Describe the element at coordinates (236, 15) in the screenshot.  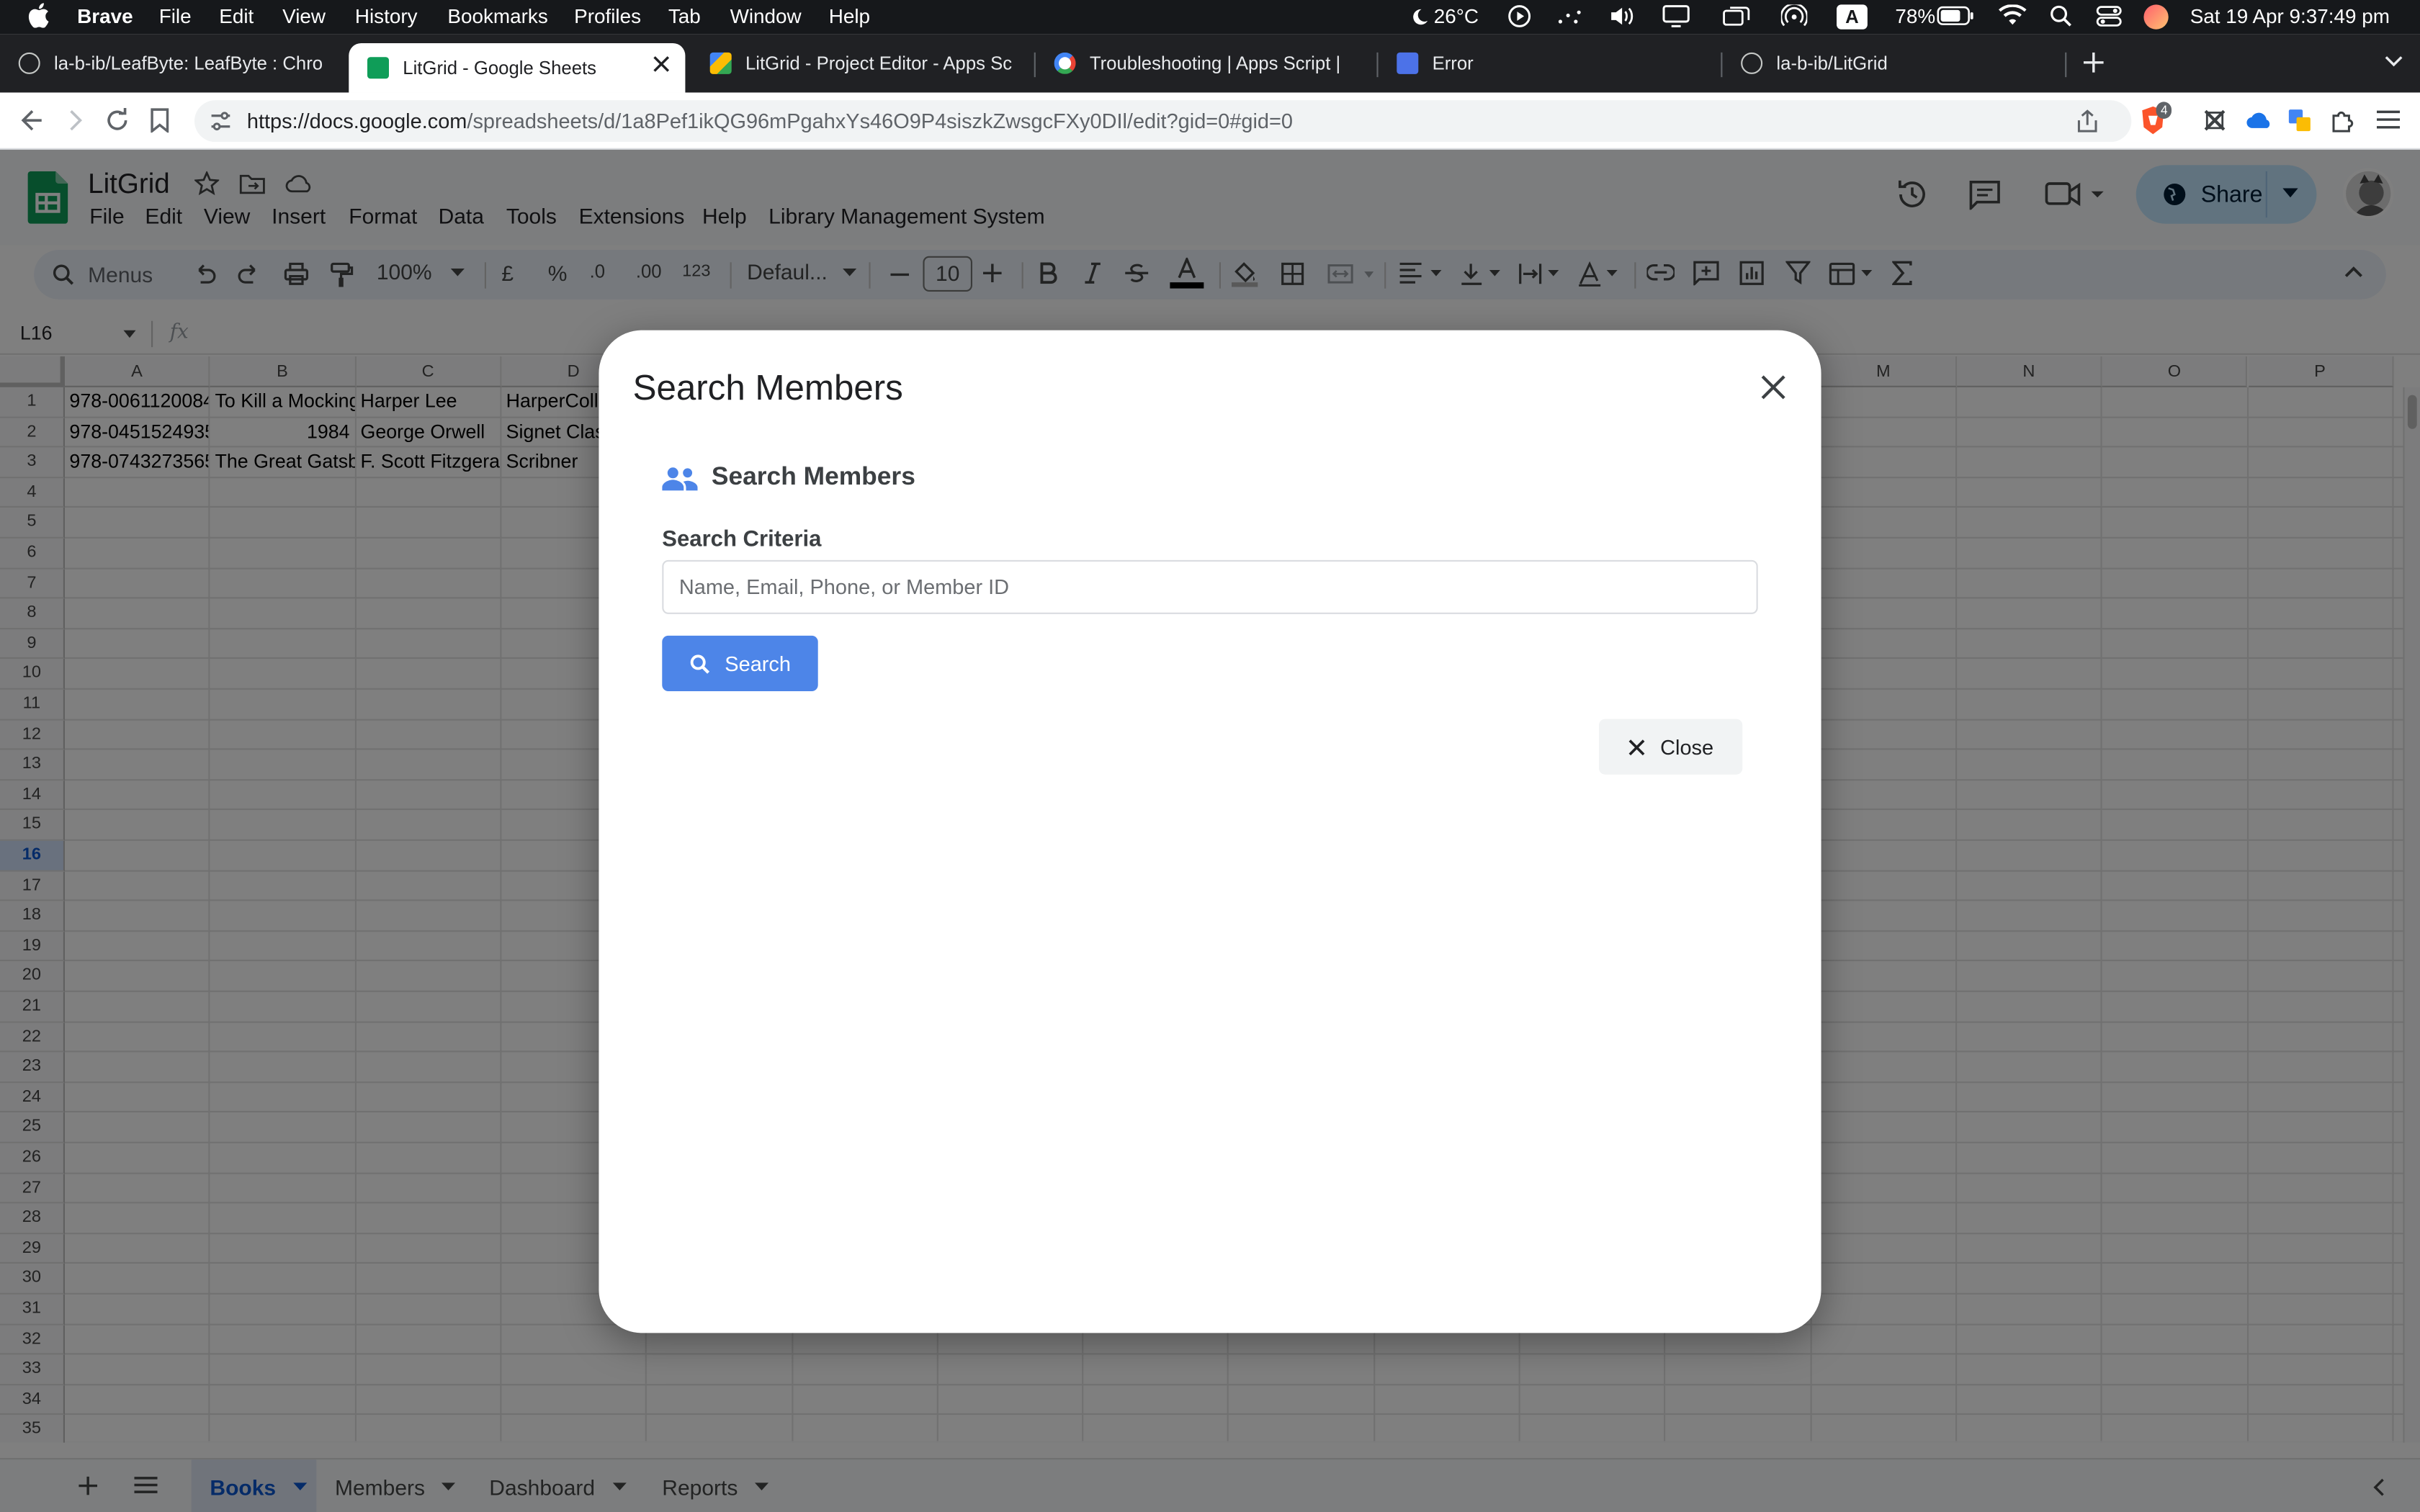
I see `menu-edit: Edit` at that location.